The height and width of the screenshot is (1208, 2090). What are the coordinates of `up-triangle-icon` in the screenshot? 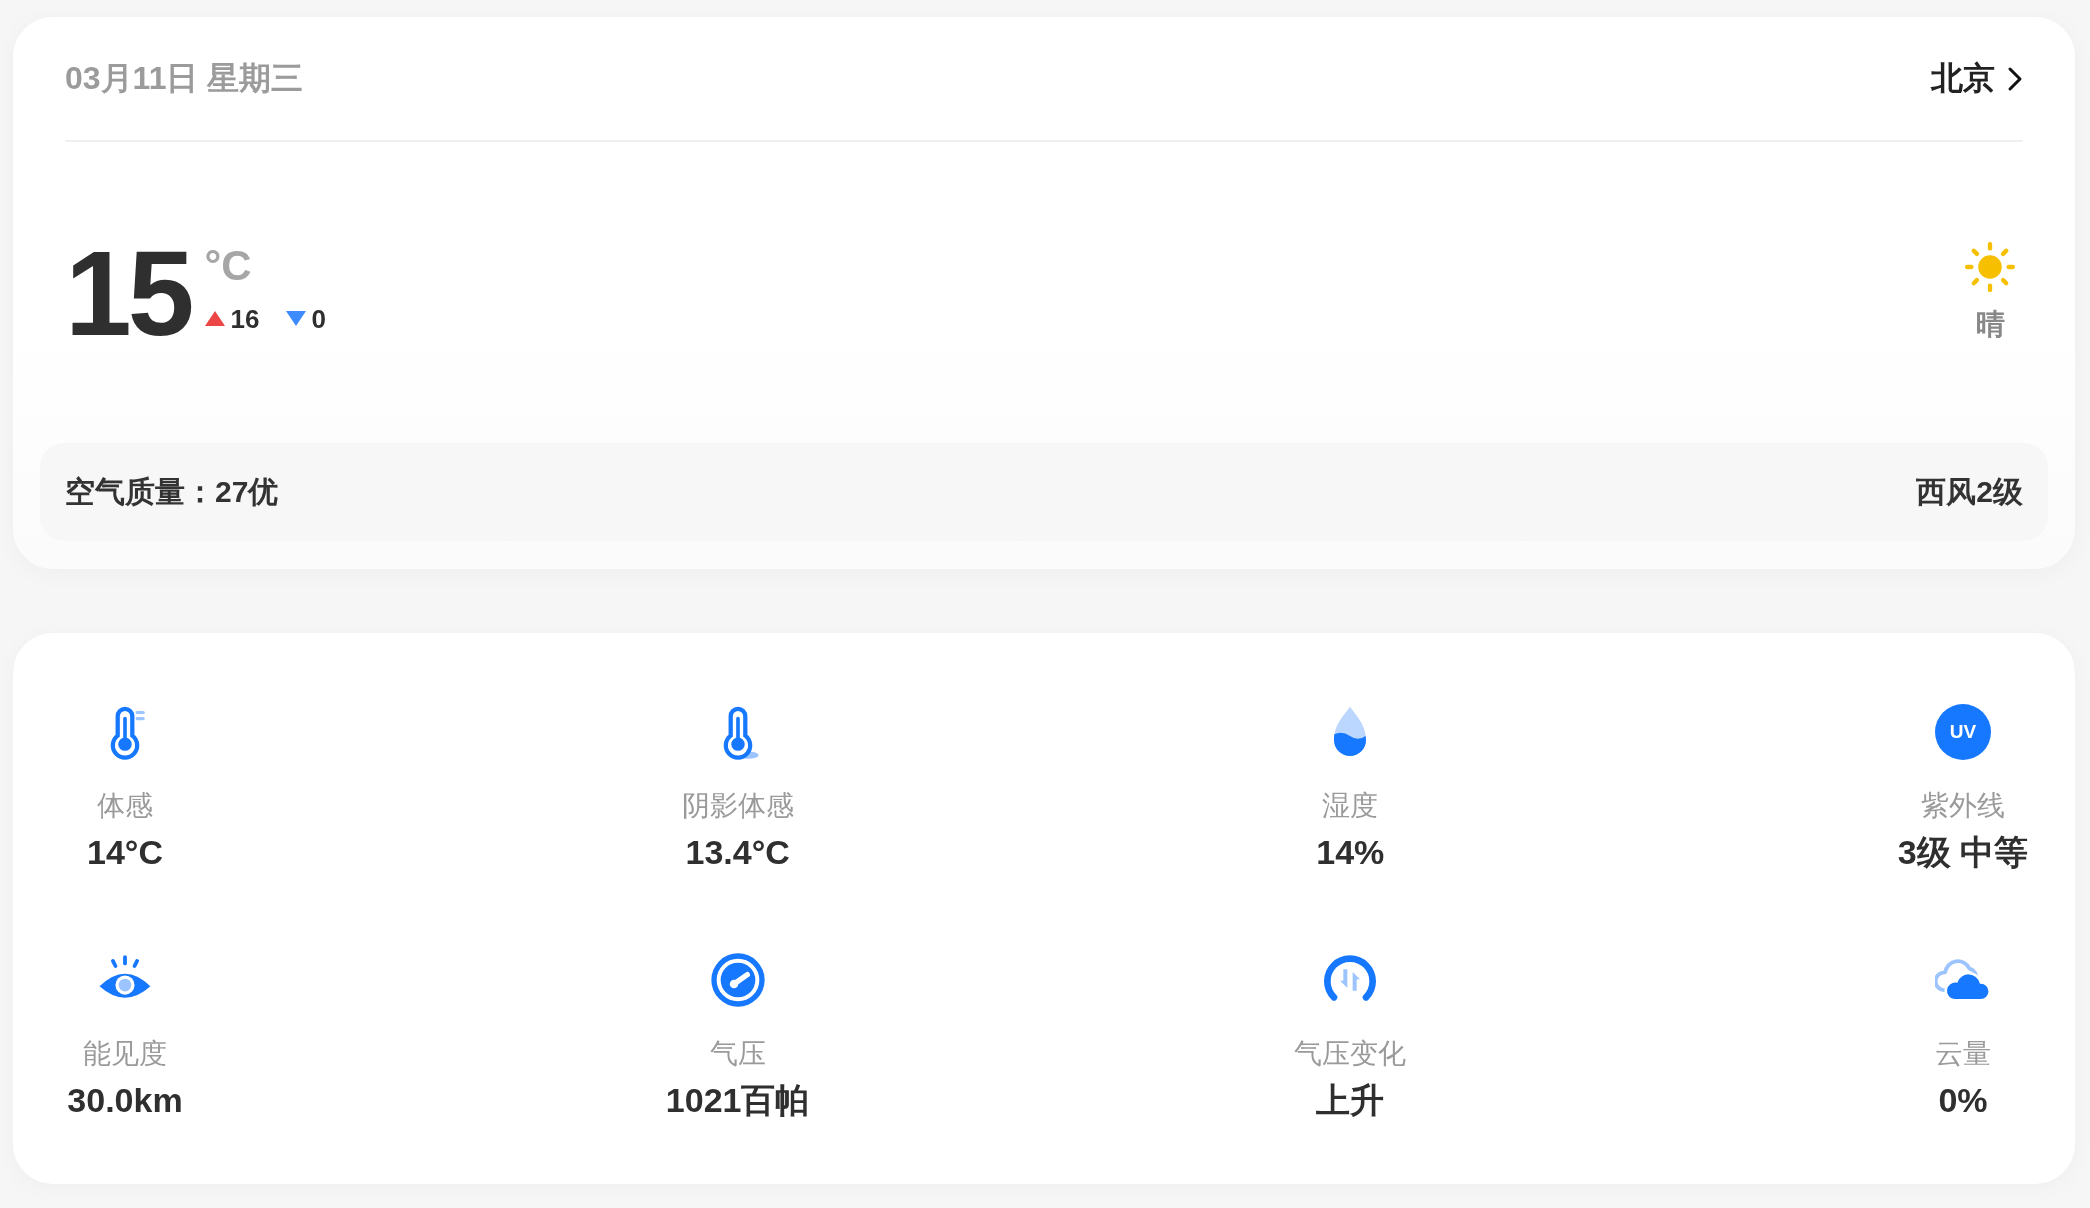 It's located at (215, 318).